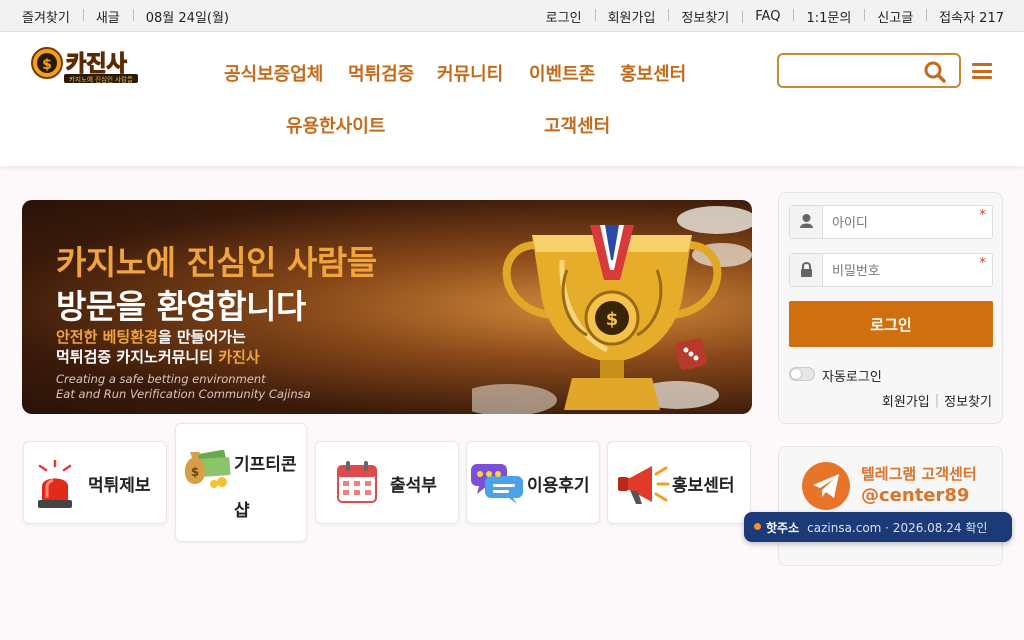  Describe the element at coordinates (902, 270) in the screenshot. I see `password-input` at that location.